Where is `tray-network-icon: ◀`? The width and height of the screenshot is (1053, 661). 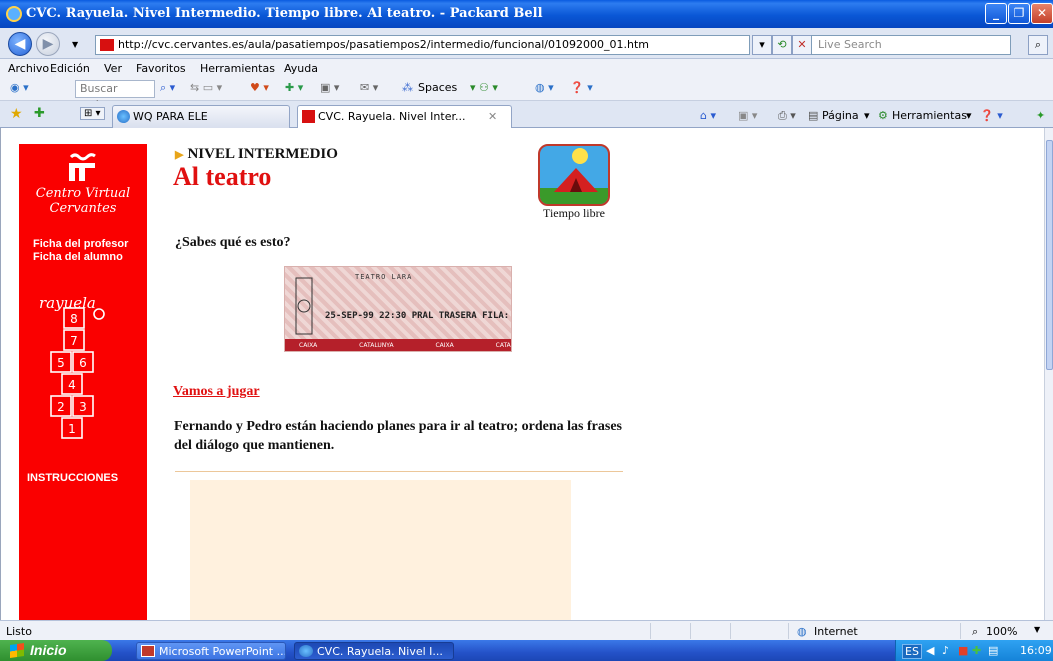
tray-network-icon: ◀ is located at coordinates (930, 650).